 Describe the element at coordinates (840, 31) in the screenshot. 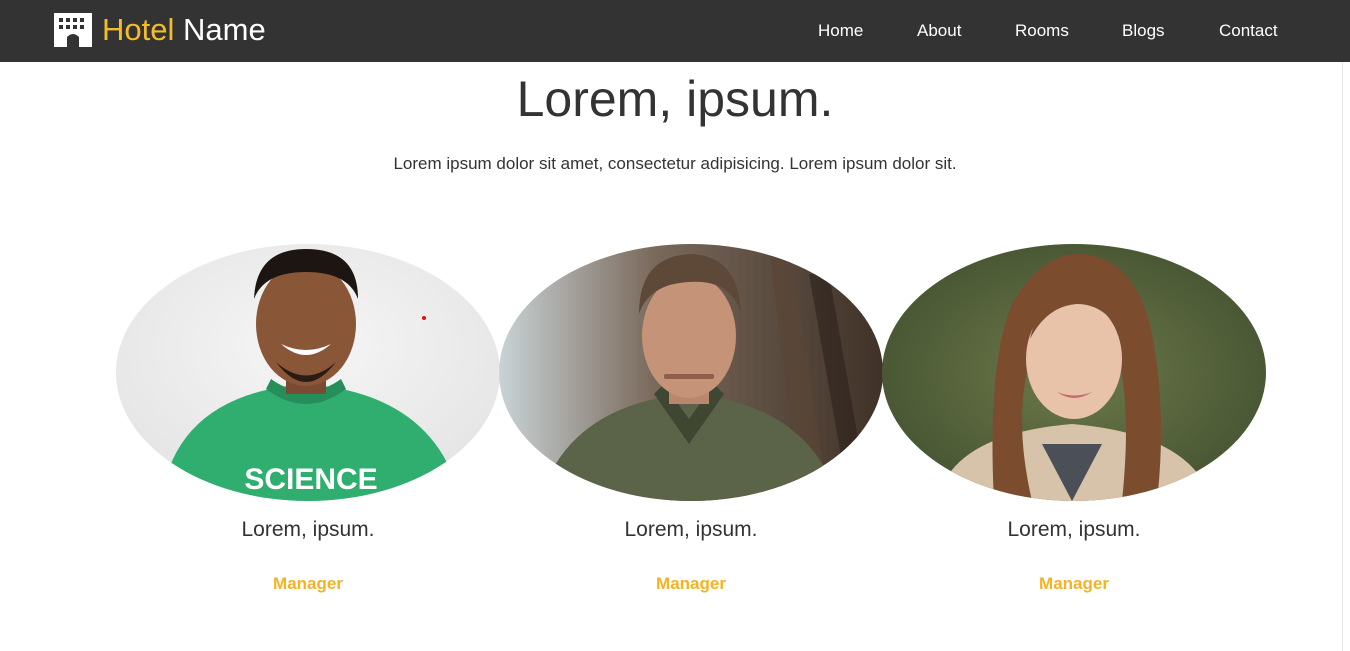

I see `nav-link-home: Home` at that location.